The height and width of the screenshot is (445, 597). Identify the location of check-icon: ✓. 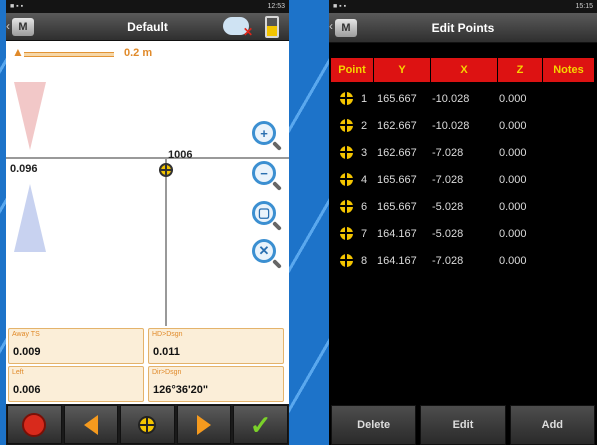
(260, 424).